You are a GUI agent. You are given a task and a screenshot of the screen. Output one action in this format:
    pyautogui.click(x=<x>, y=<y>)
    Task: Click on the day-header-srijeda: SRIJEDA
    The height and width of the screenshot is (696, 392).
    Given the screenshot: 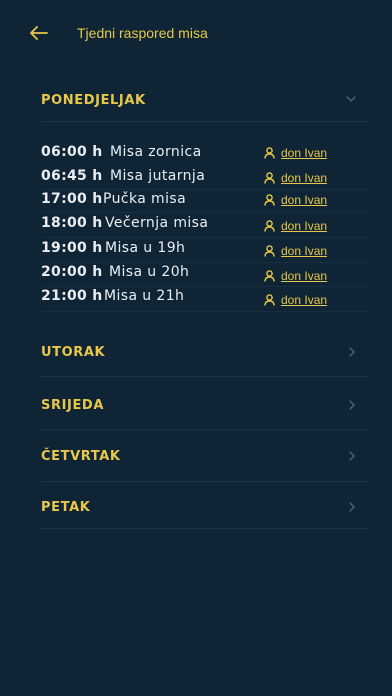 What is the action you would take?
    pyautogui.click(x=204, y=405)
    